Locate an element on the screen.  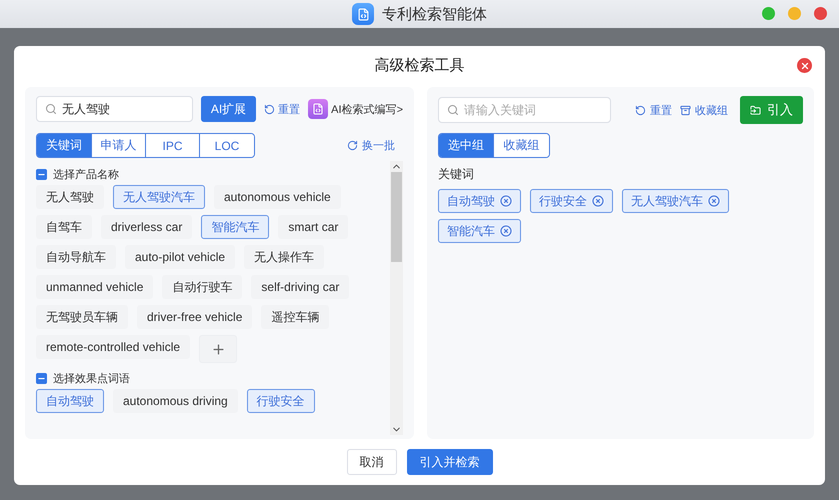
section-label: 关键词 is located at coordinates (456, 174).